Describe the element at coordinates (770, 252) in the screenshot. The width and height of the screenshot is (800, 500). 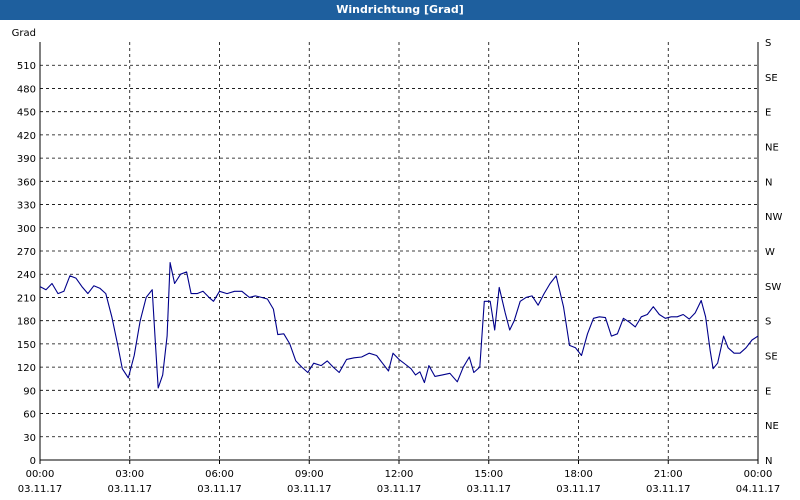
I see `compass-label: W` at that location.